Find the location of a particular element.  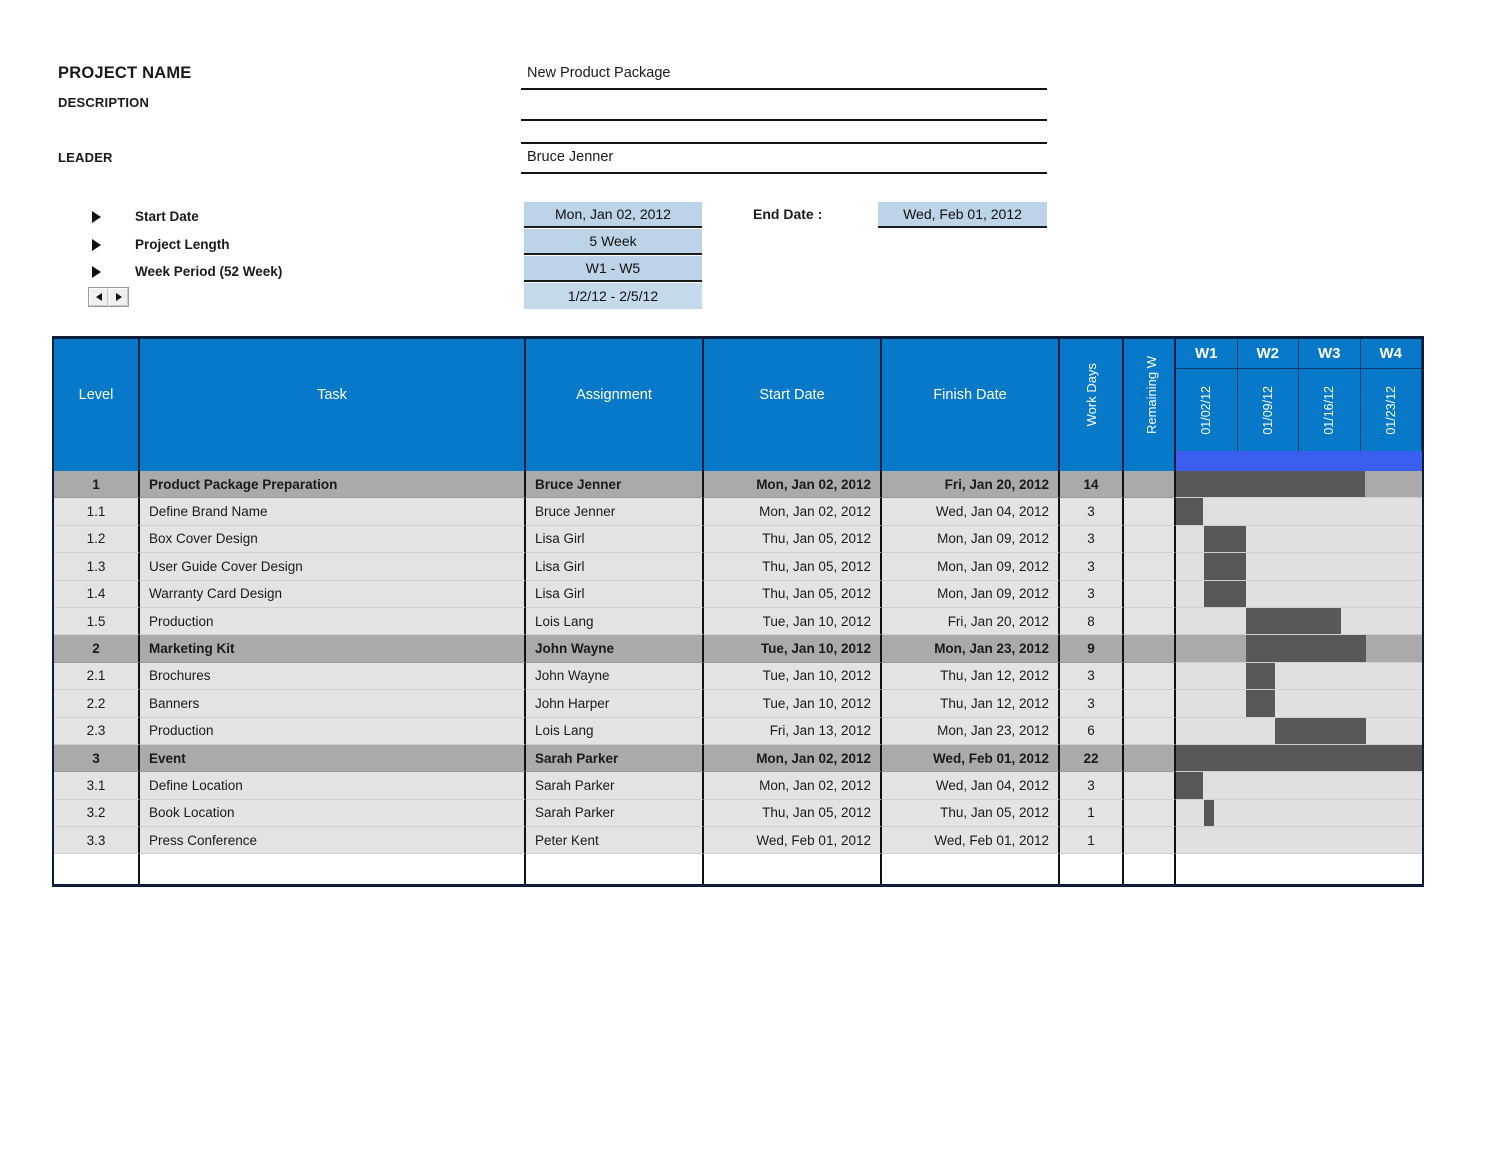

bullet-triangle-icon is located at coordinates (96, 271).